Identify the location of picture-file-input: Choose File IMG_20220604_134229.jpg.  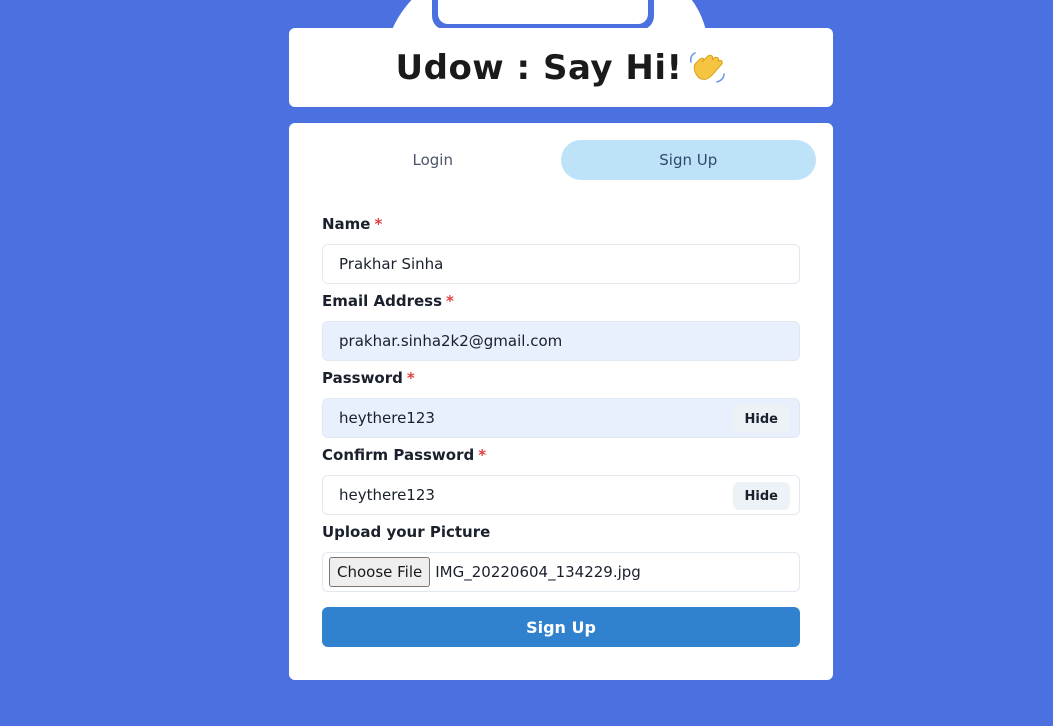
(561, 572).